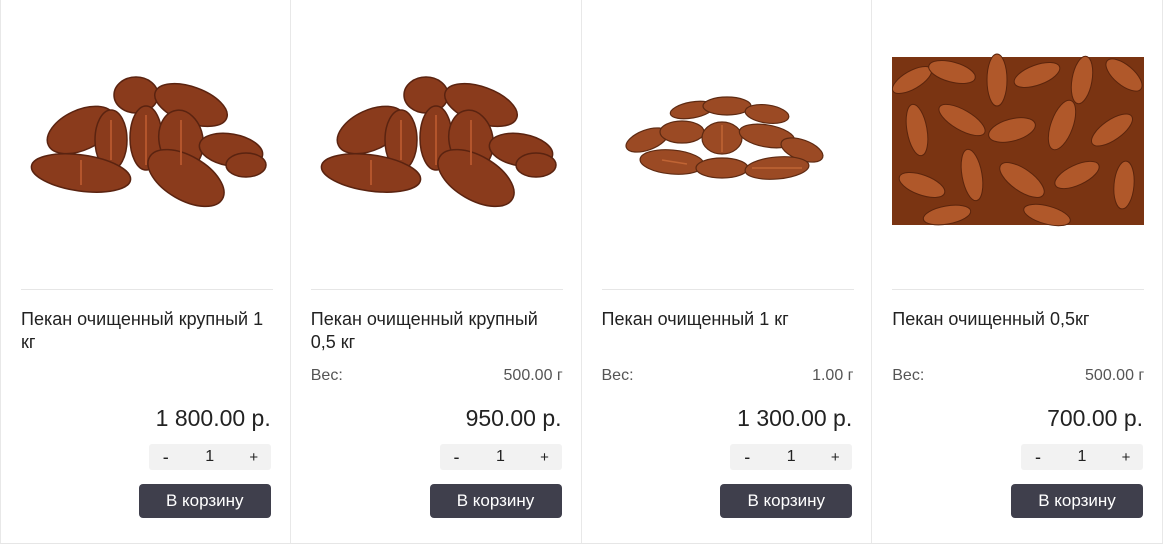 This screenshot has width=1163, height=544. I want to click on product-title: Пекан очищенный 0,5кг, so click(1018, 319).